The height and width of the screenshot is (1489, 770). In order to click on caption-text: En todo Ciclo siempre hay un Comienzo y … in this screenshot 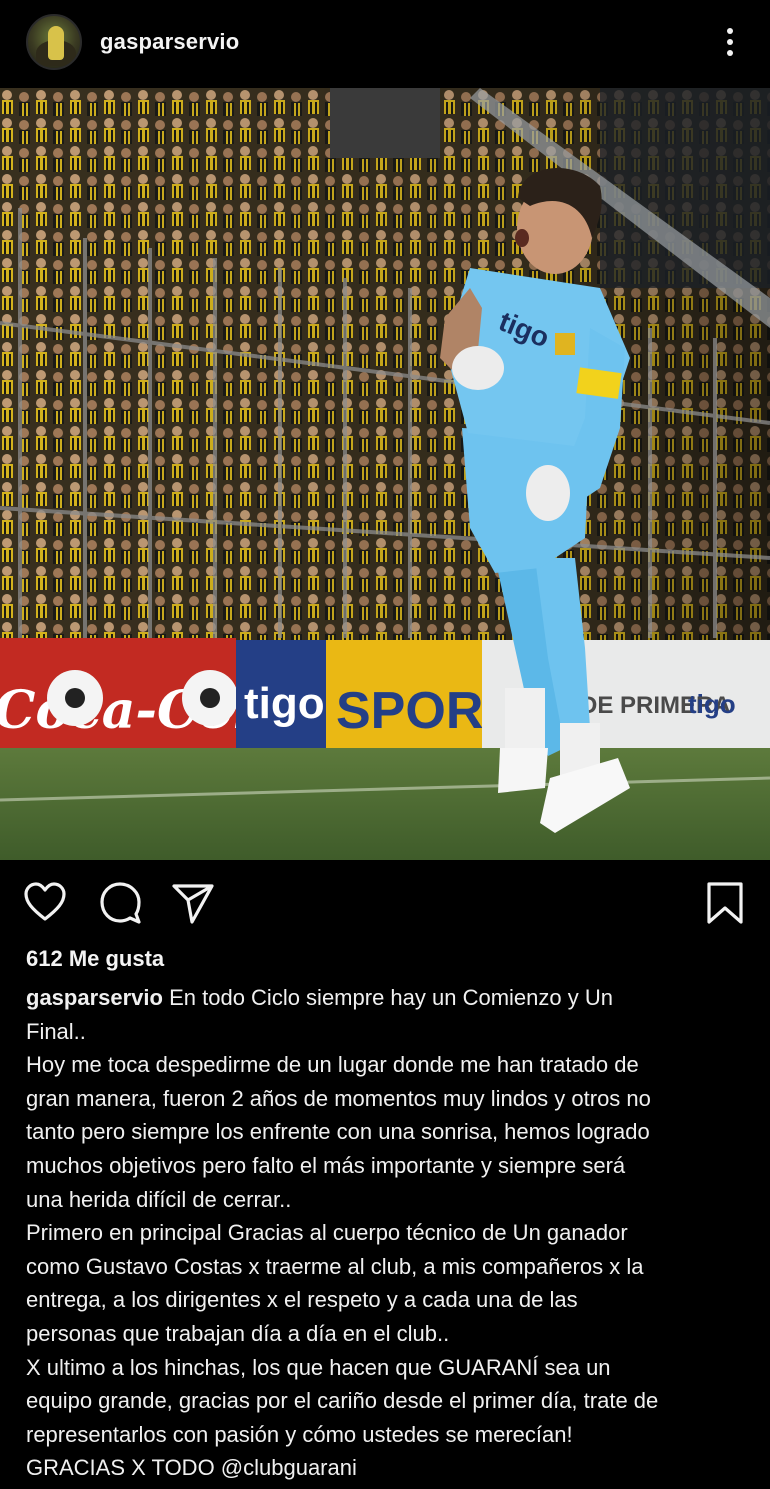, I will do `click(391, 997)`.